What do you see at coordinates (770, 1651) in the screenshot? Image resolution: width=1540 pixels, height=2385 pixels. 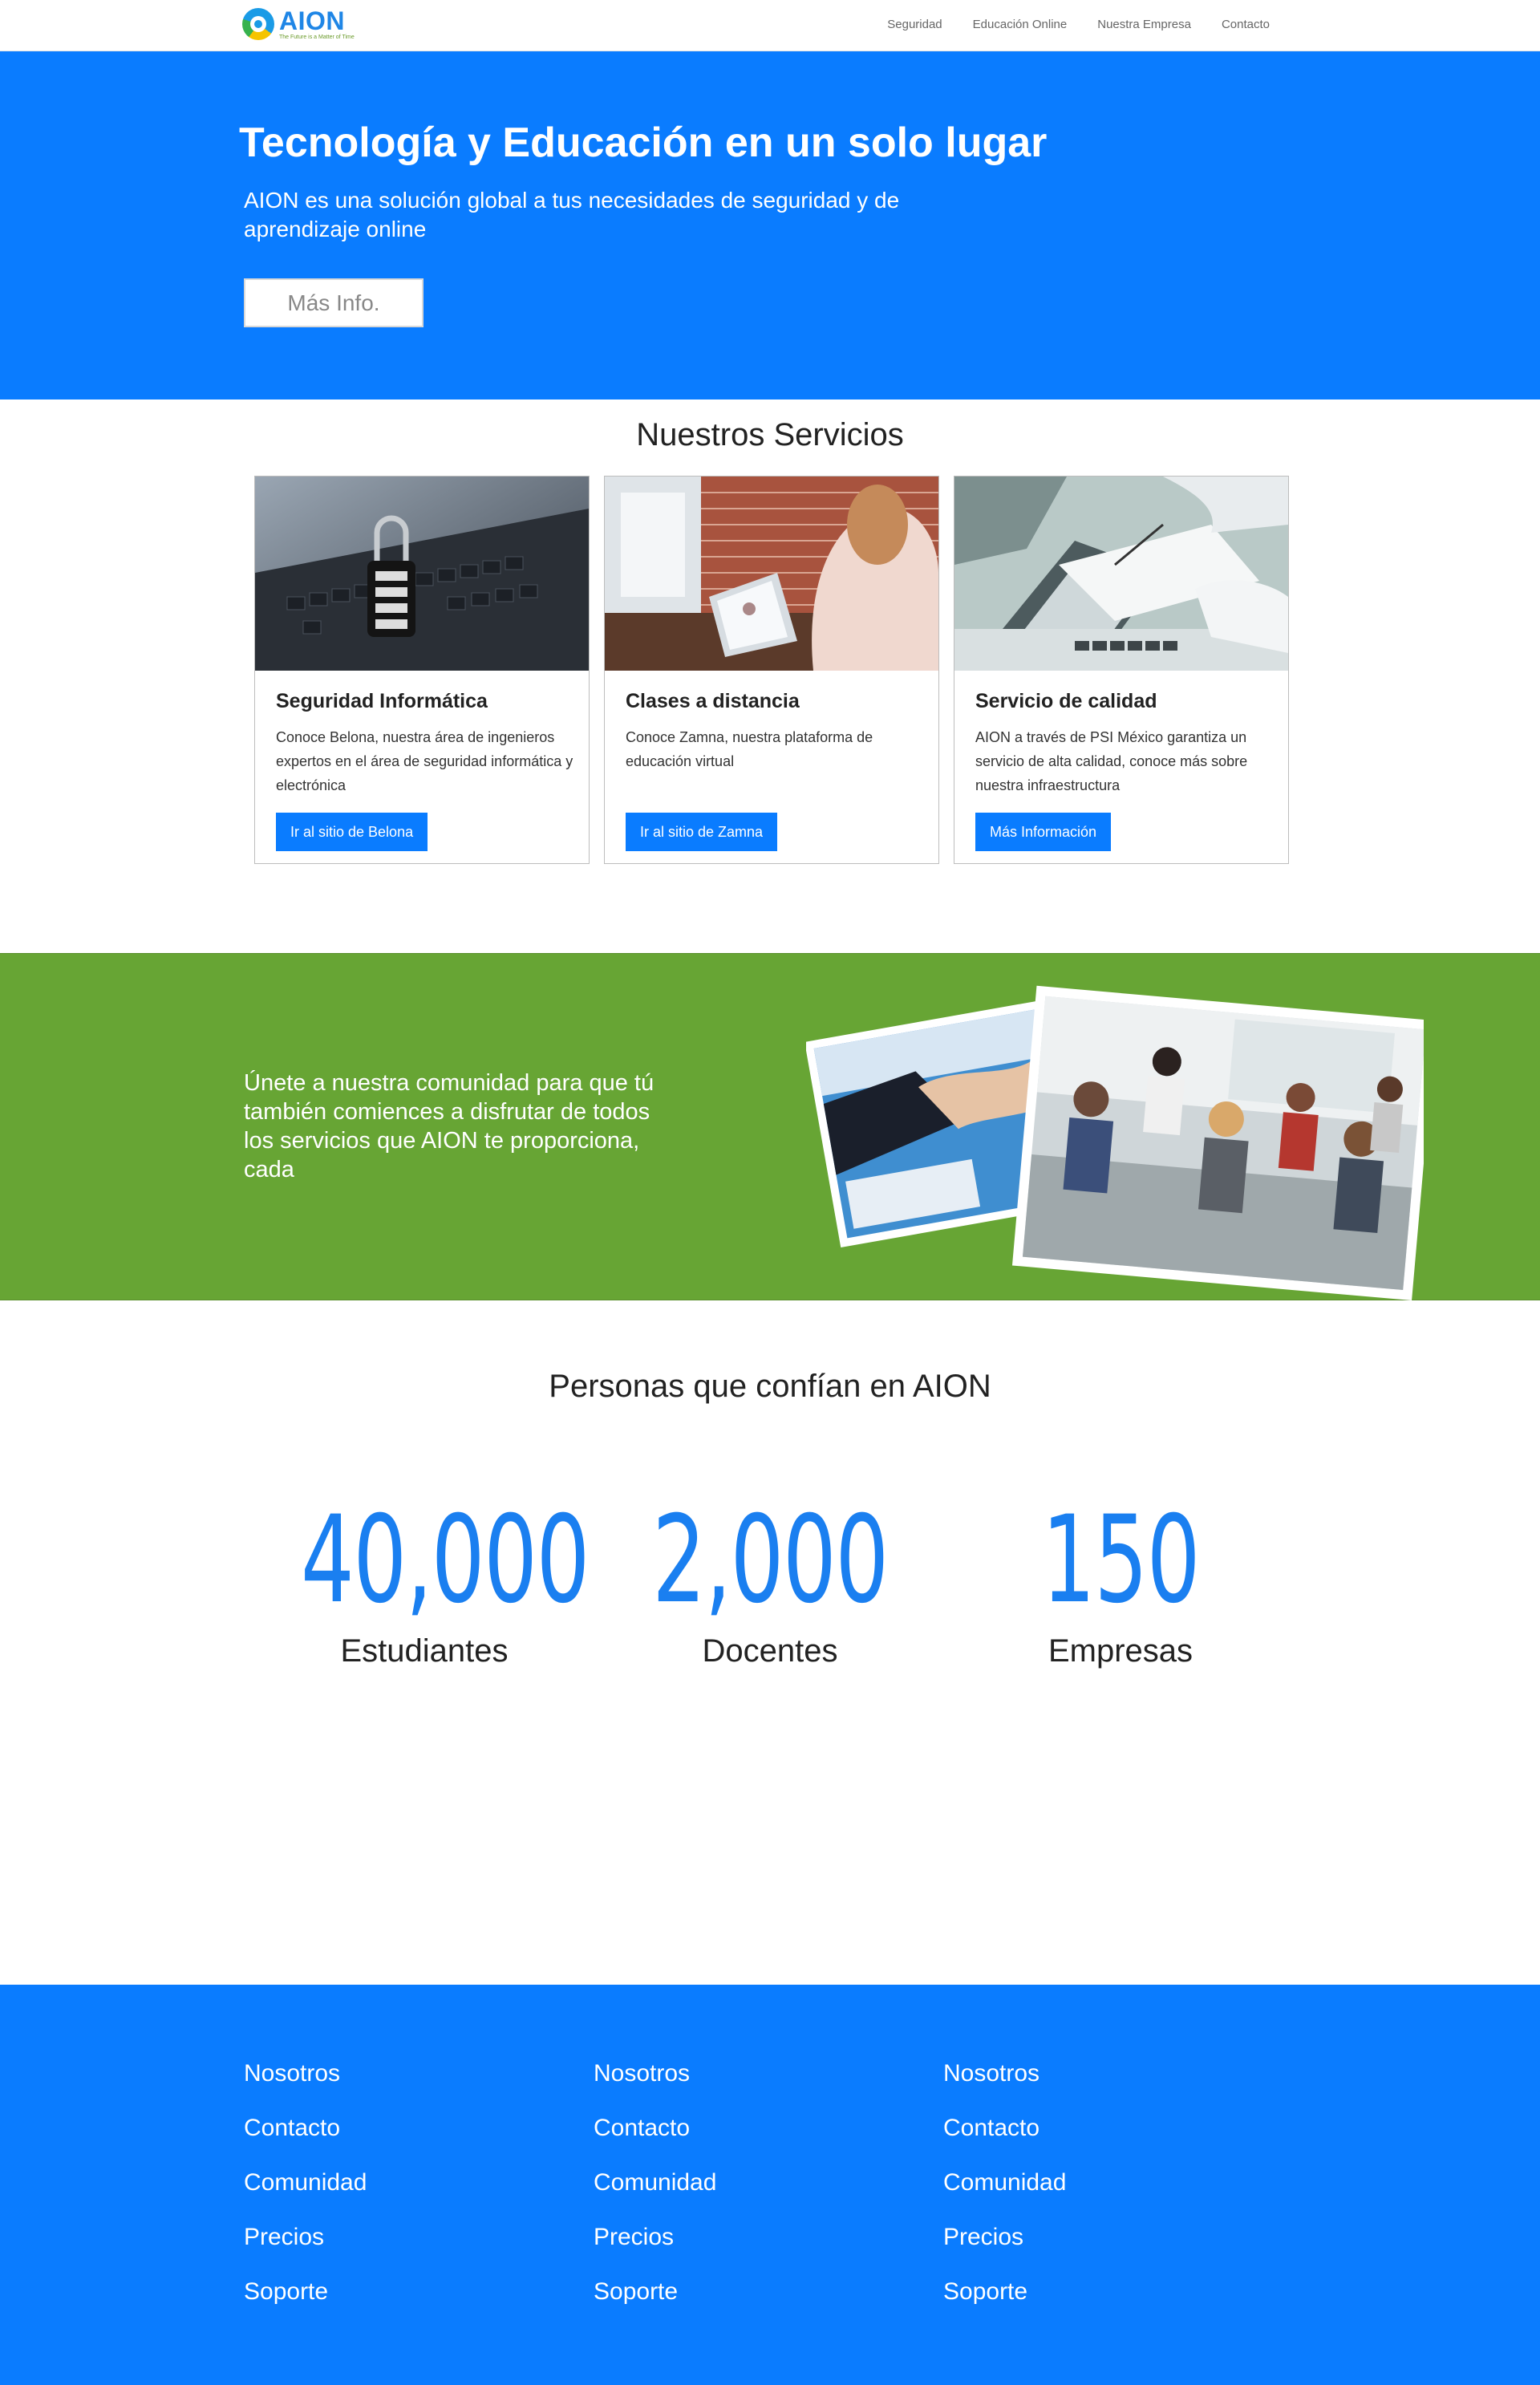 I see `stat-label: Docentes` at bounding box center [770, 1651].